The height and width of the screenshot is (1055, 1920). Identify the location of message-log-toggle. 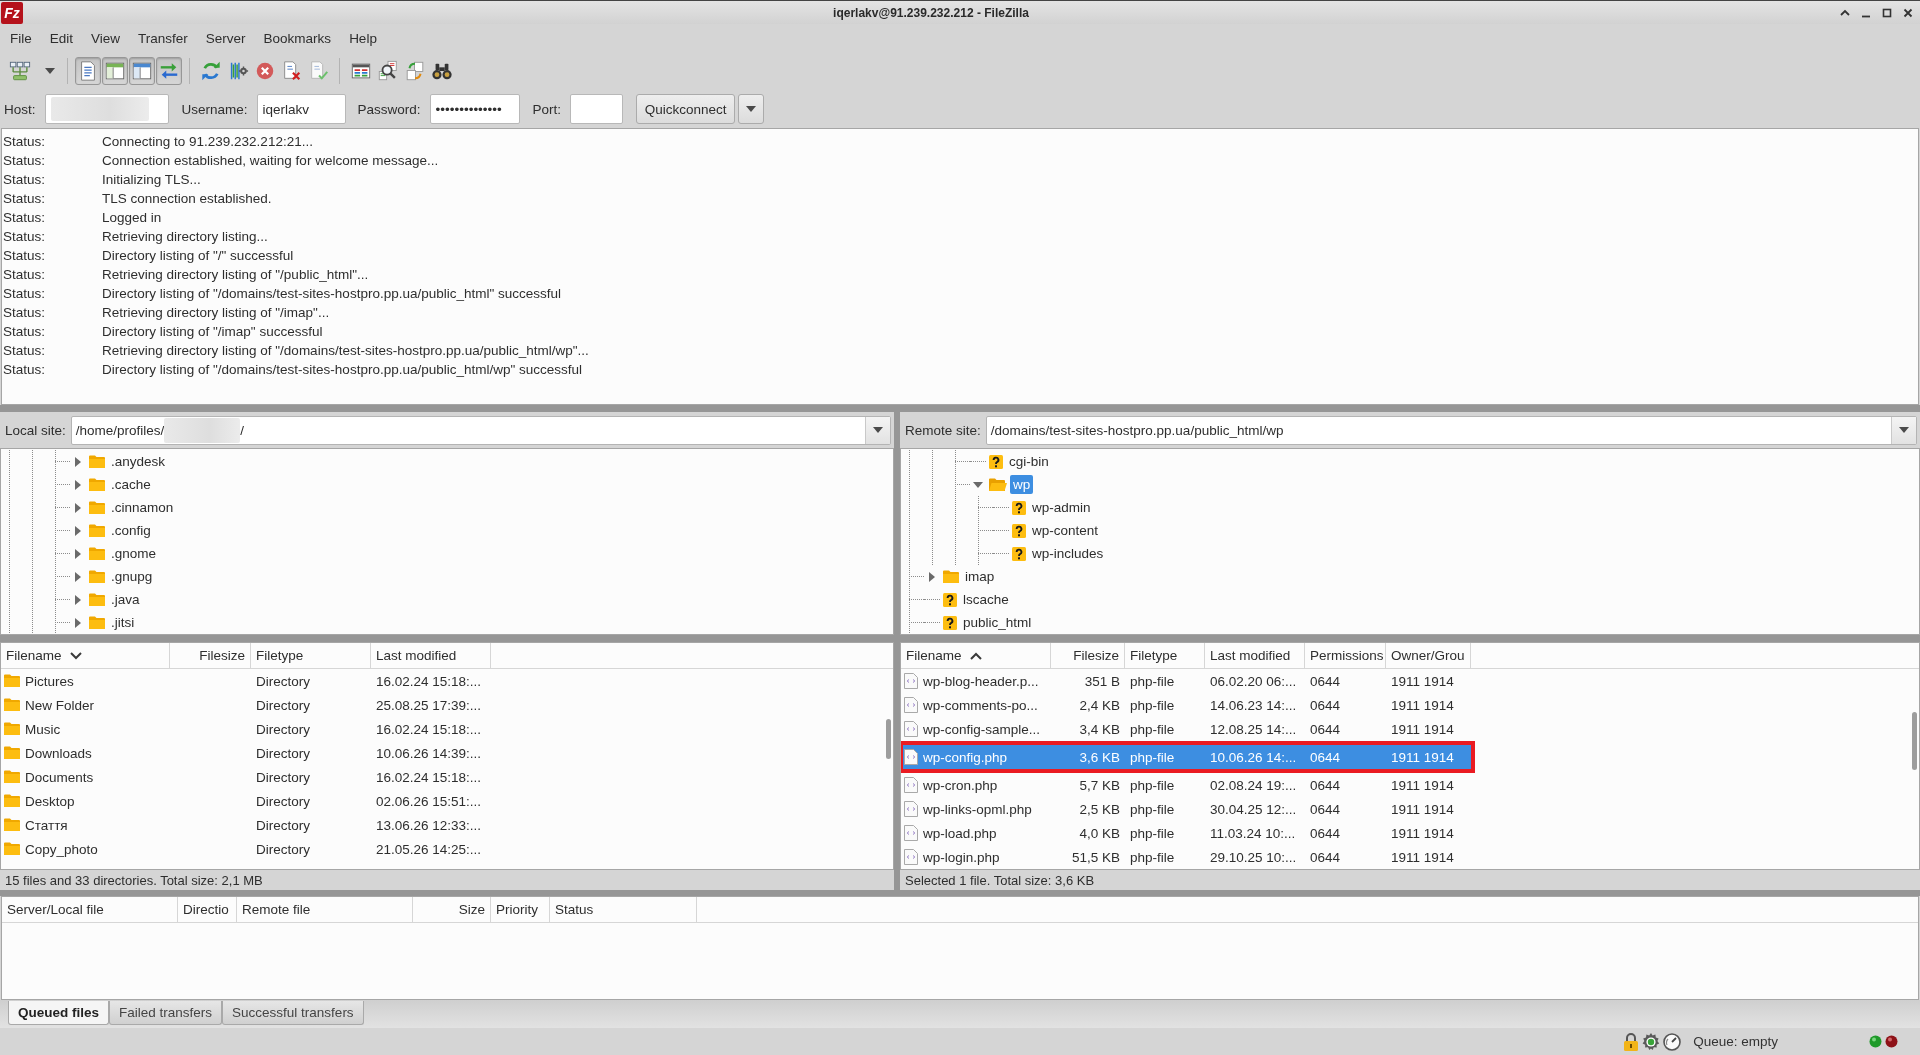
(88, 71).